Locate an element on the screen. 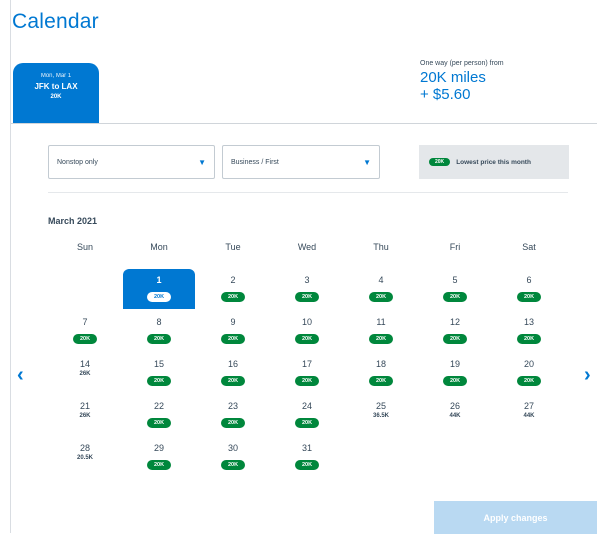  day-13: 13 20K is located at coordinates (529, 331).